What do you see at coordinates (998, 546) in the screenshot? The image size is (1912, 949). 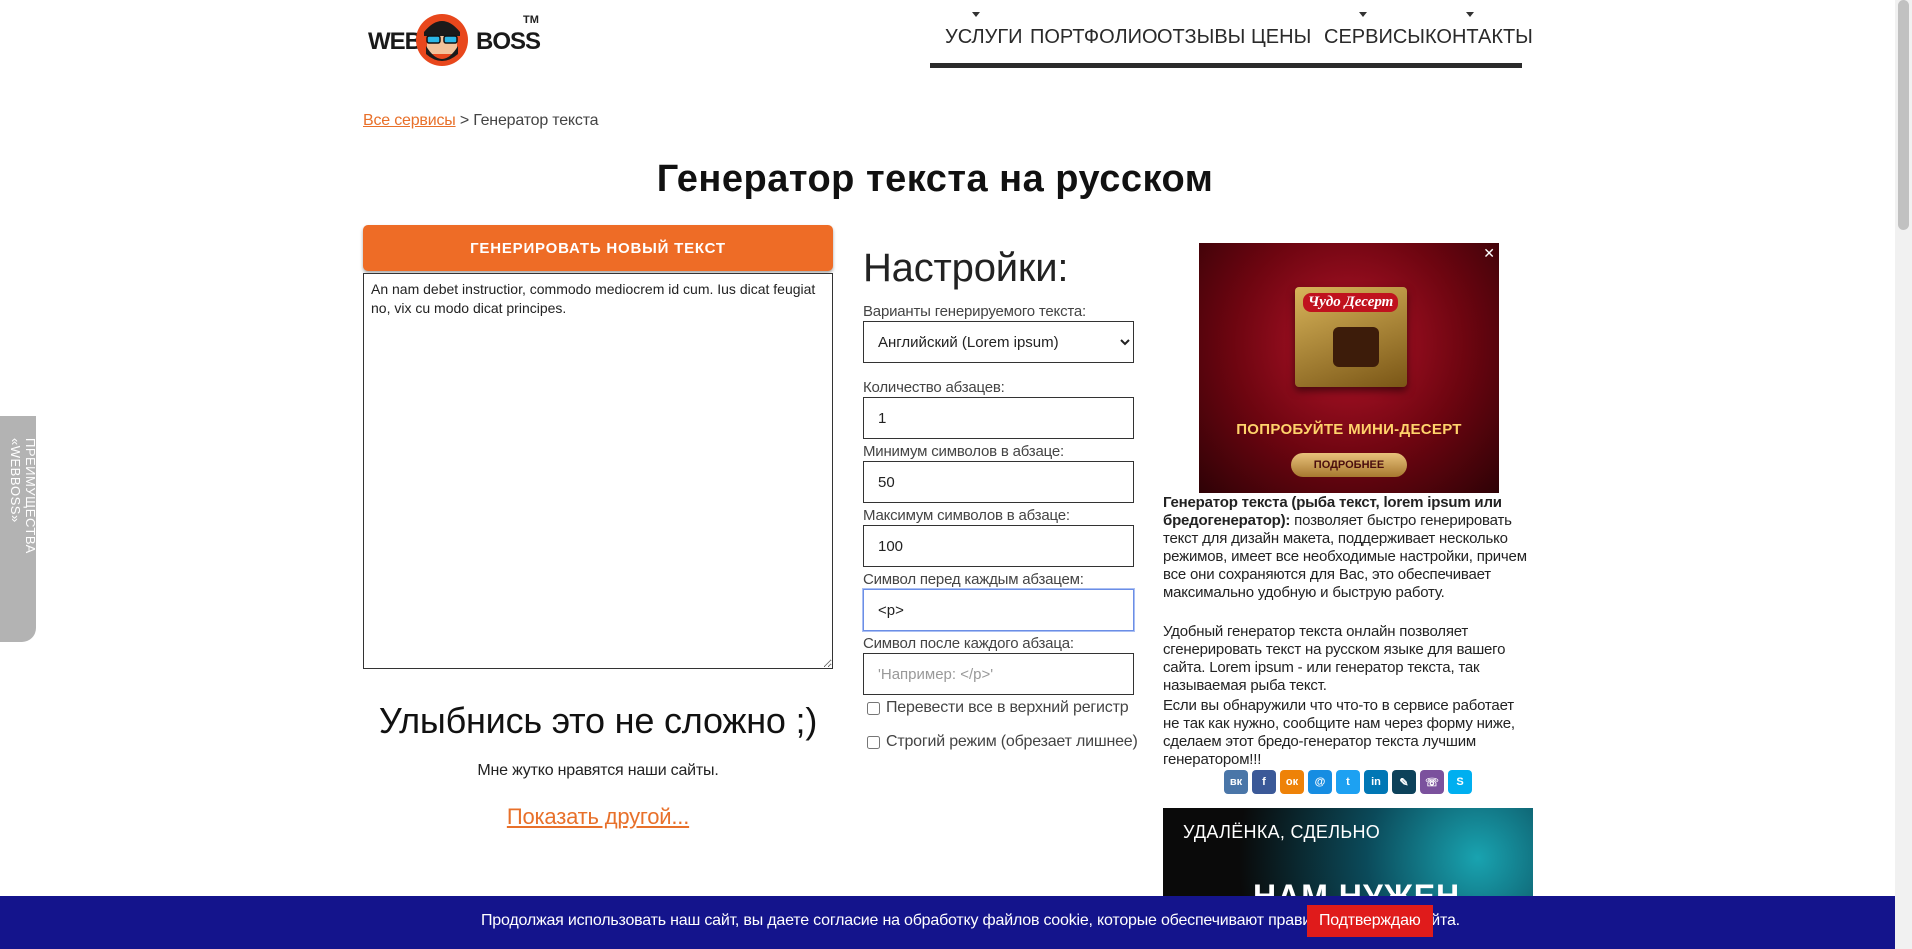 I see `max-chars-input` at bounding box center [998, 546].